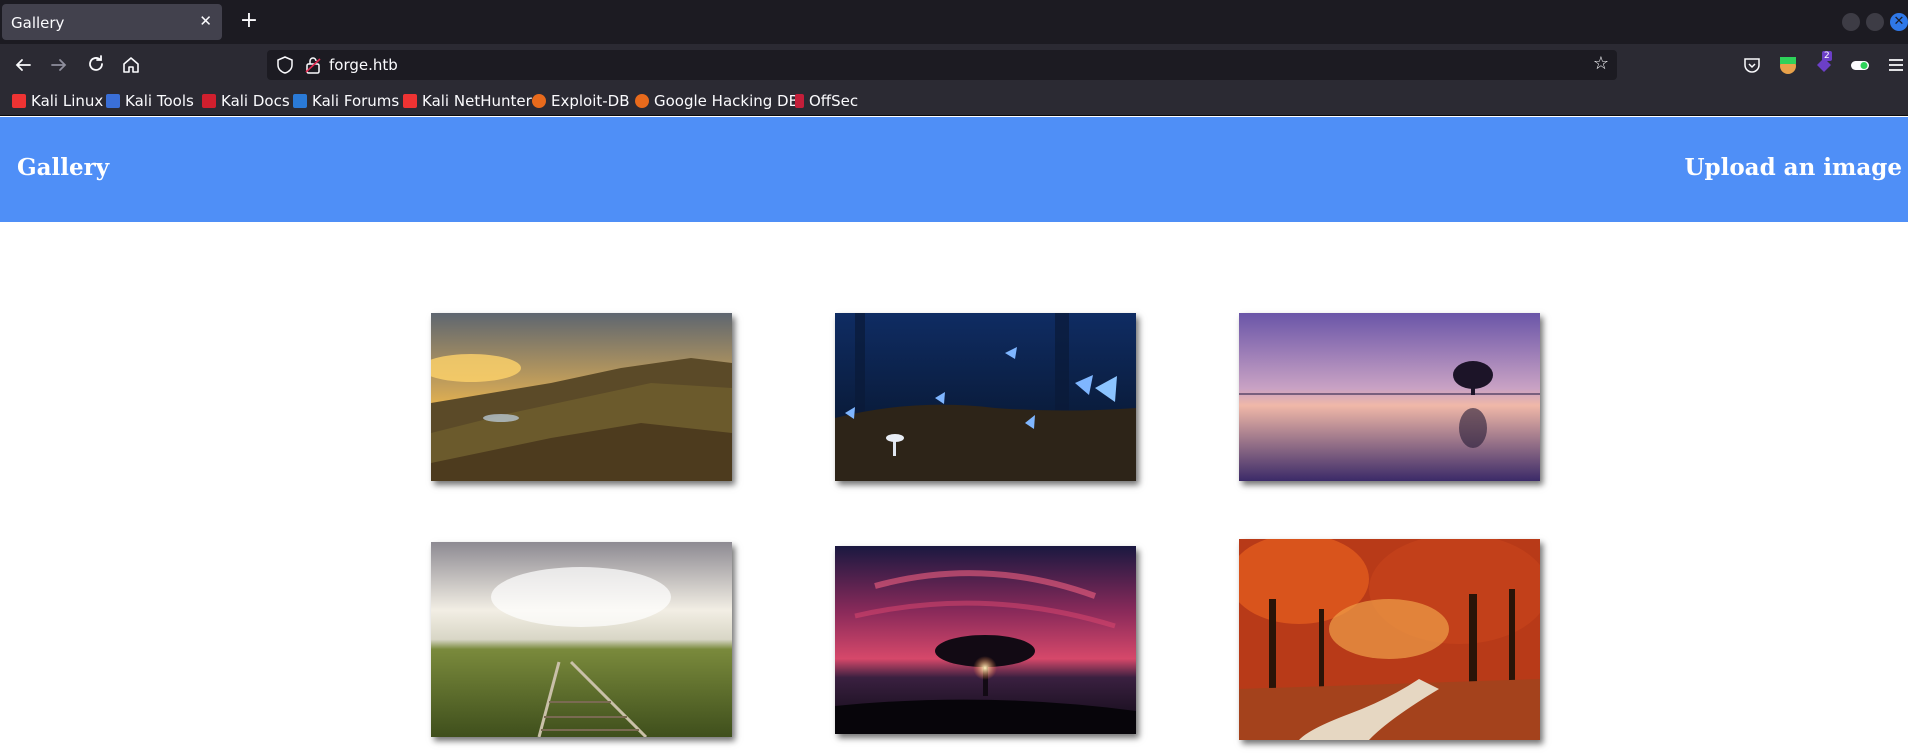 This screenshot has height=753, width=1908. I want to click on bookmark-kali-docs: Kali Docs, so click(246, 101).